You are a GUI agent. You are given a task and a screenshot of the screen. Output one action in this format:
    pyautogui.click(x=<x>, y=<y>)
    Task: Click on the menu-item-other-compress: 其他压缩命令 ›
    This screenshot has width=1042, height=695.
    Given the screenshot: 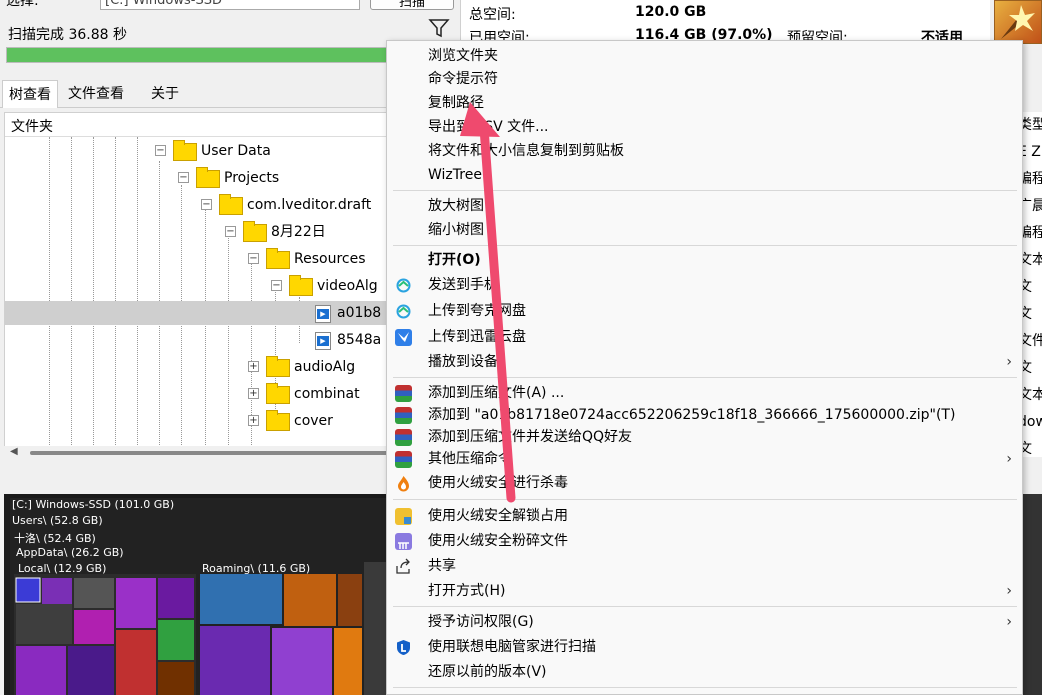 What is the action you would take?
    pyautogui.click(x=704, y=459)
    